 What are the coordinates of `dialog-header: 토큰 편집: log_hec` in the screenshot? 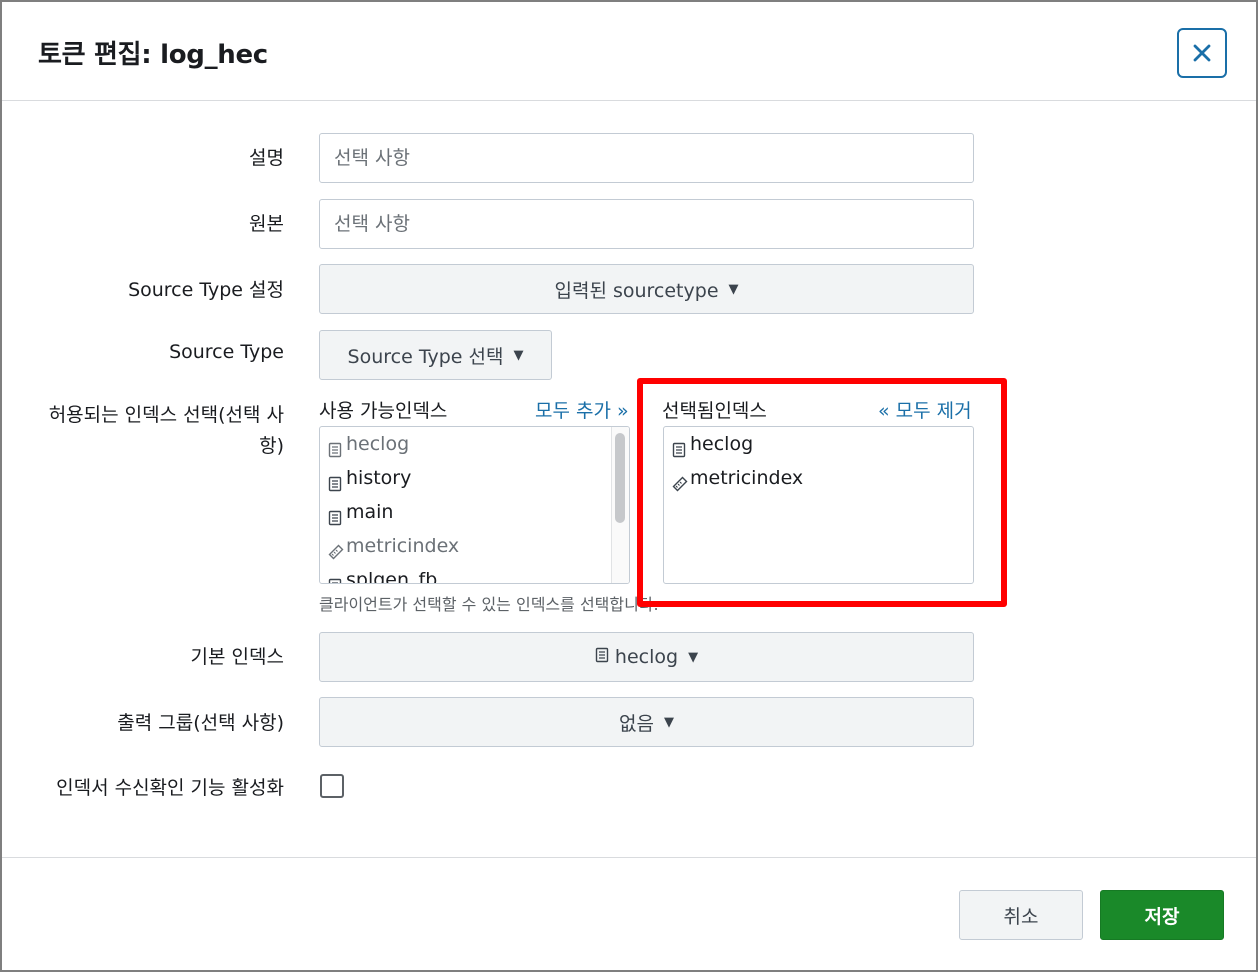 It's located at (629, 51).